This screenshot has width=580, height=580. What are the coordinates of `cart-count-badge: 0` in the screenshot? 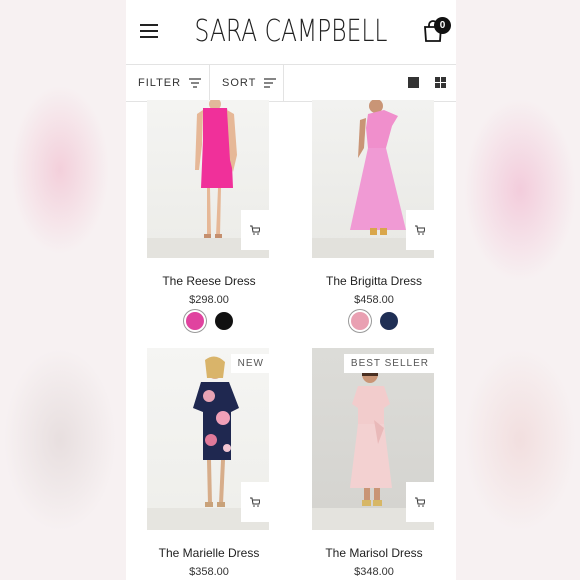 It's located at (442, 25).